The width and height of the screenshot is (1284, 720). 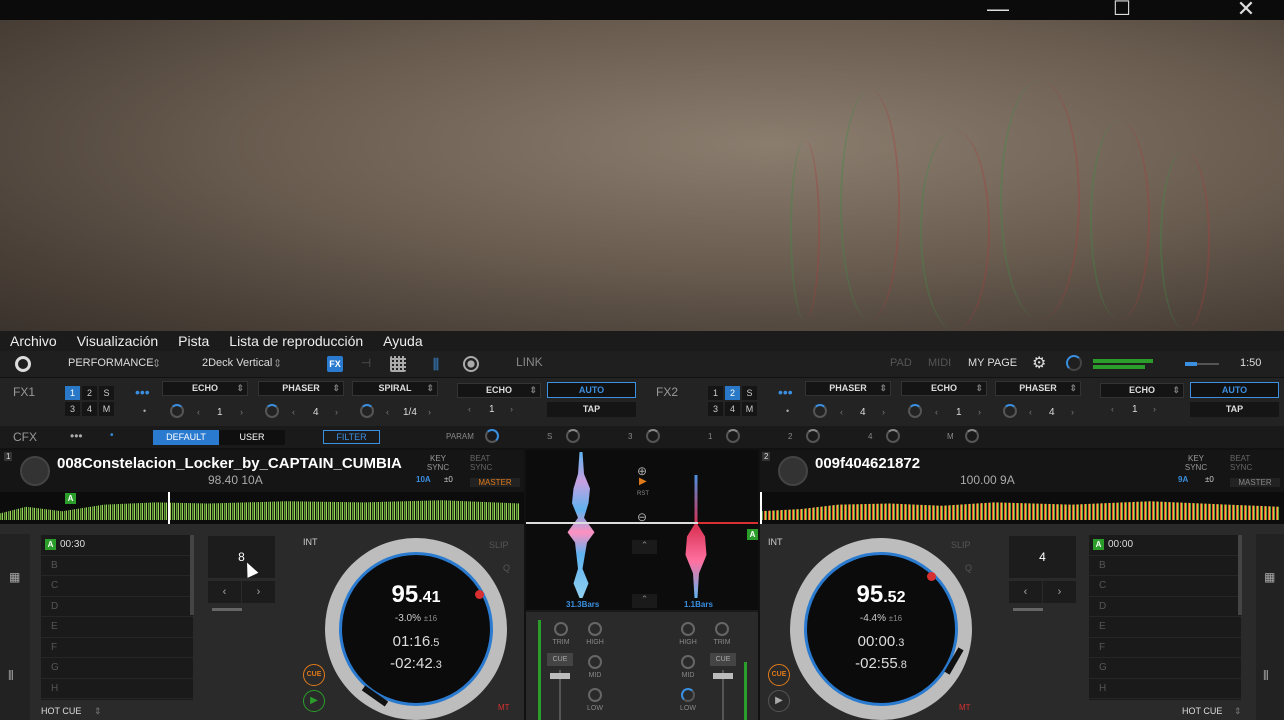 What do you see at coordinates (775, 542) in the screenshot?
I see `deck2-int-label: INT` at bounding box center [775, 542].